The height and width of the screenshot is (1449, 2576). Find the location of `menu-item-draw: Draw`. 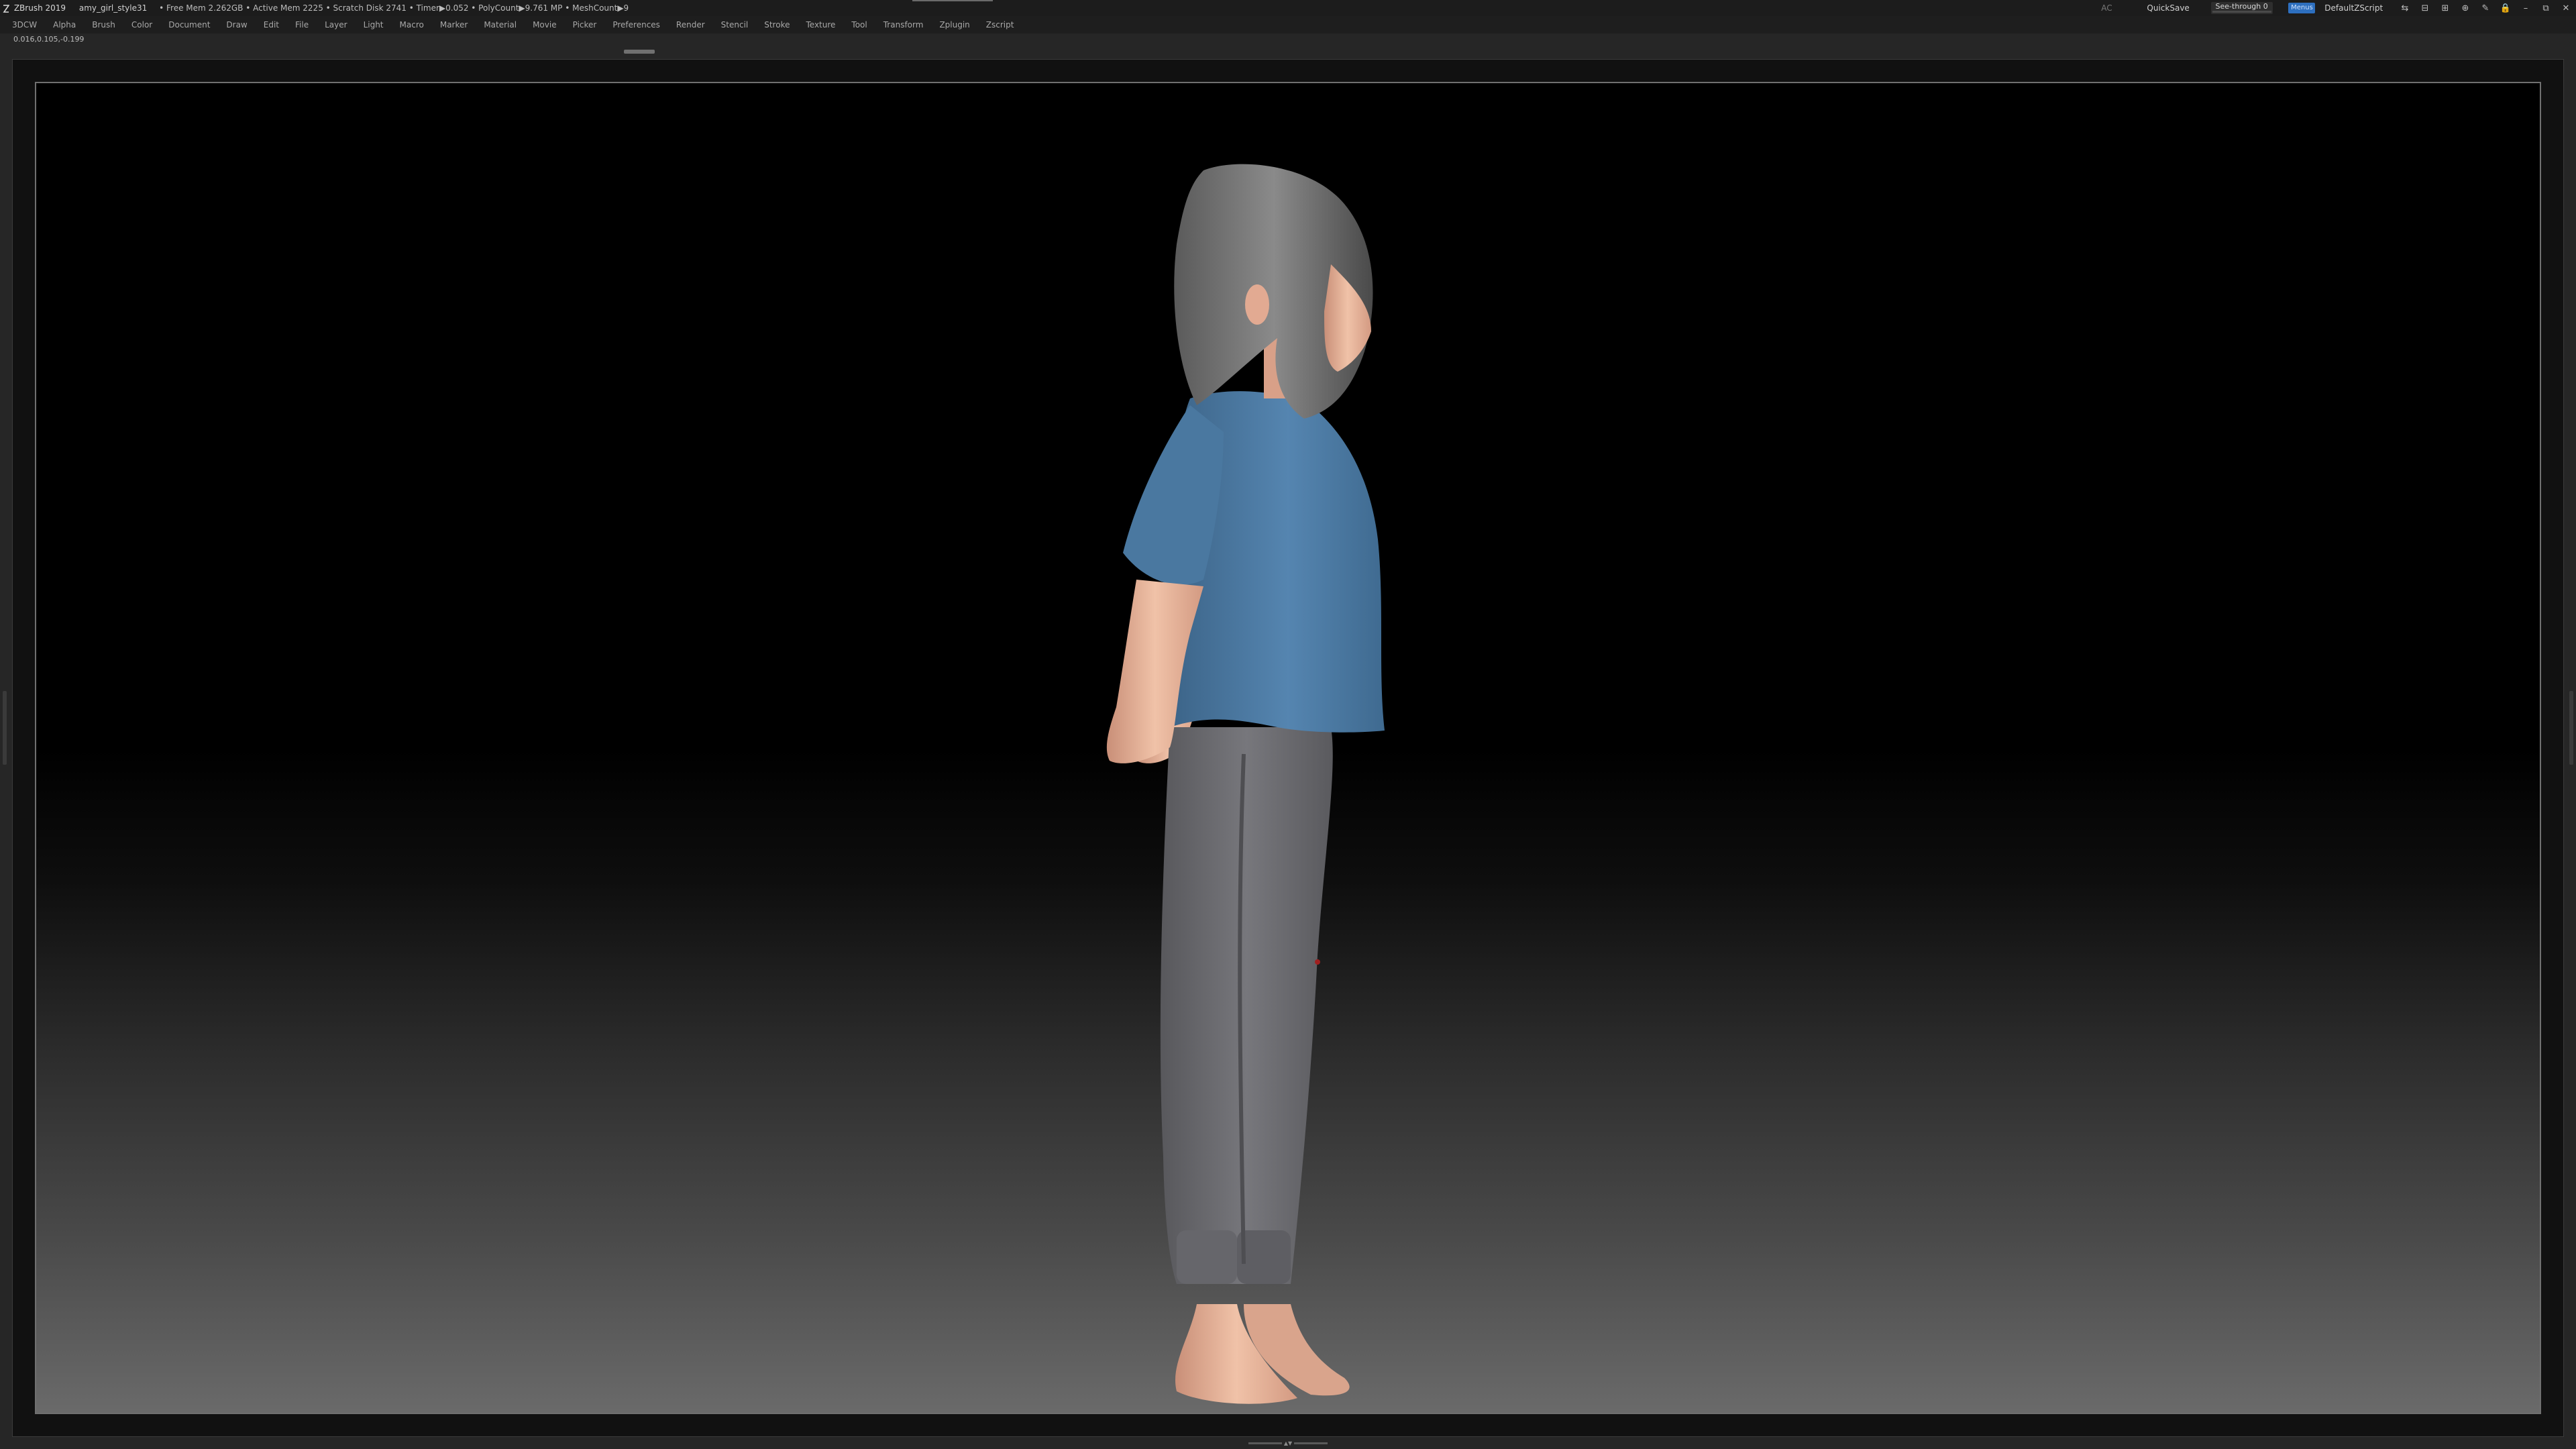

menu-item-draw: Draw is located at coordinates (236, 25).